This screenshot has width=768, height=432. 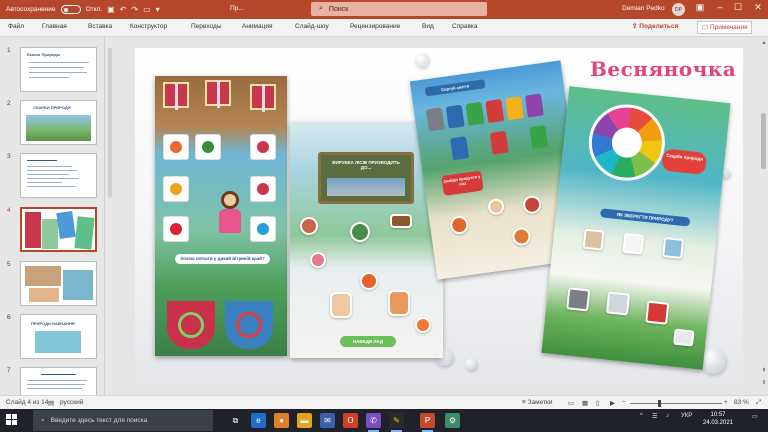 What do you see at coordinates (52, 107) in the screenshot?
I see `thumbnail-title: СКАРБИ ПРИРОДИ` at bounding box center [52, 107].